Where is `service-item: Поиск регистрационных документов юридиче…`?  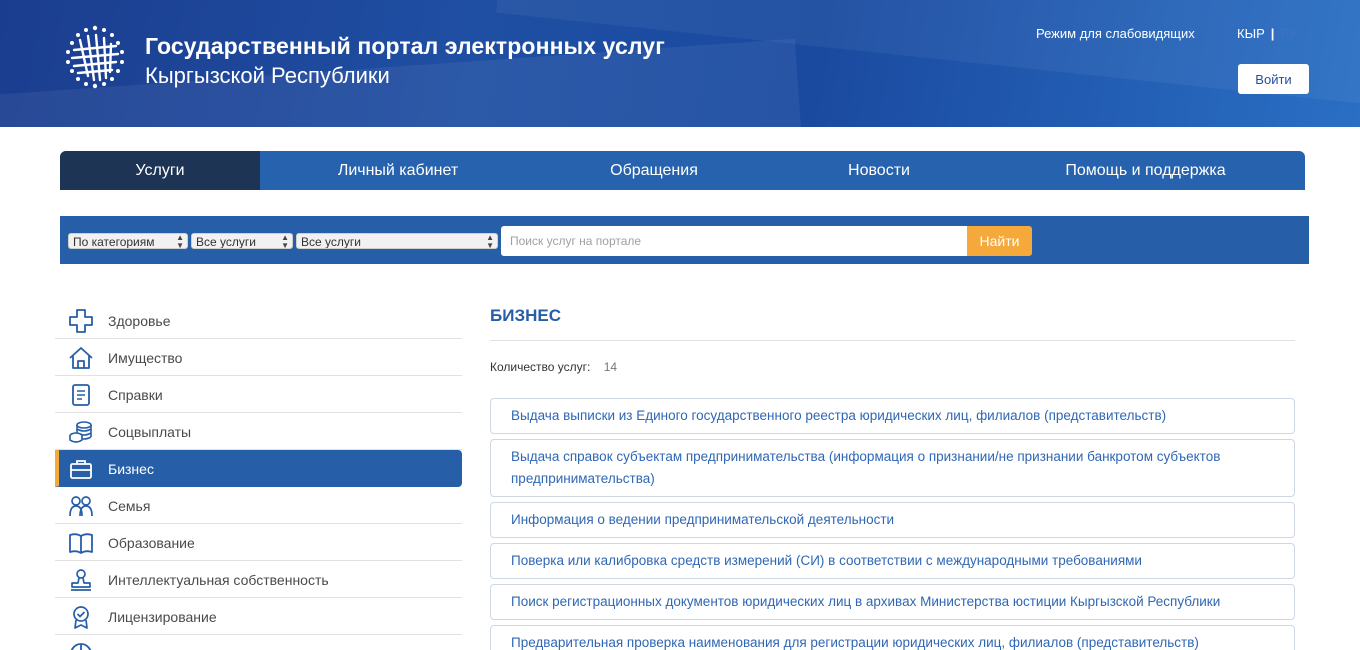 service-item: Поиск регистрационных документов юридиче… is located at coordinates (892, 602).